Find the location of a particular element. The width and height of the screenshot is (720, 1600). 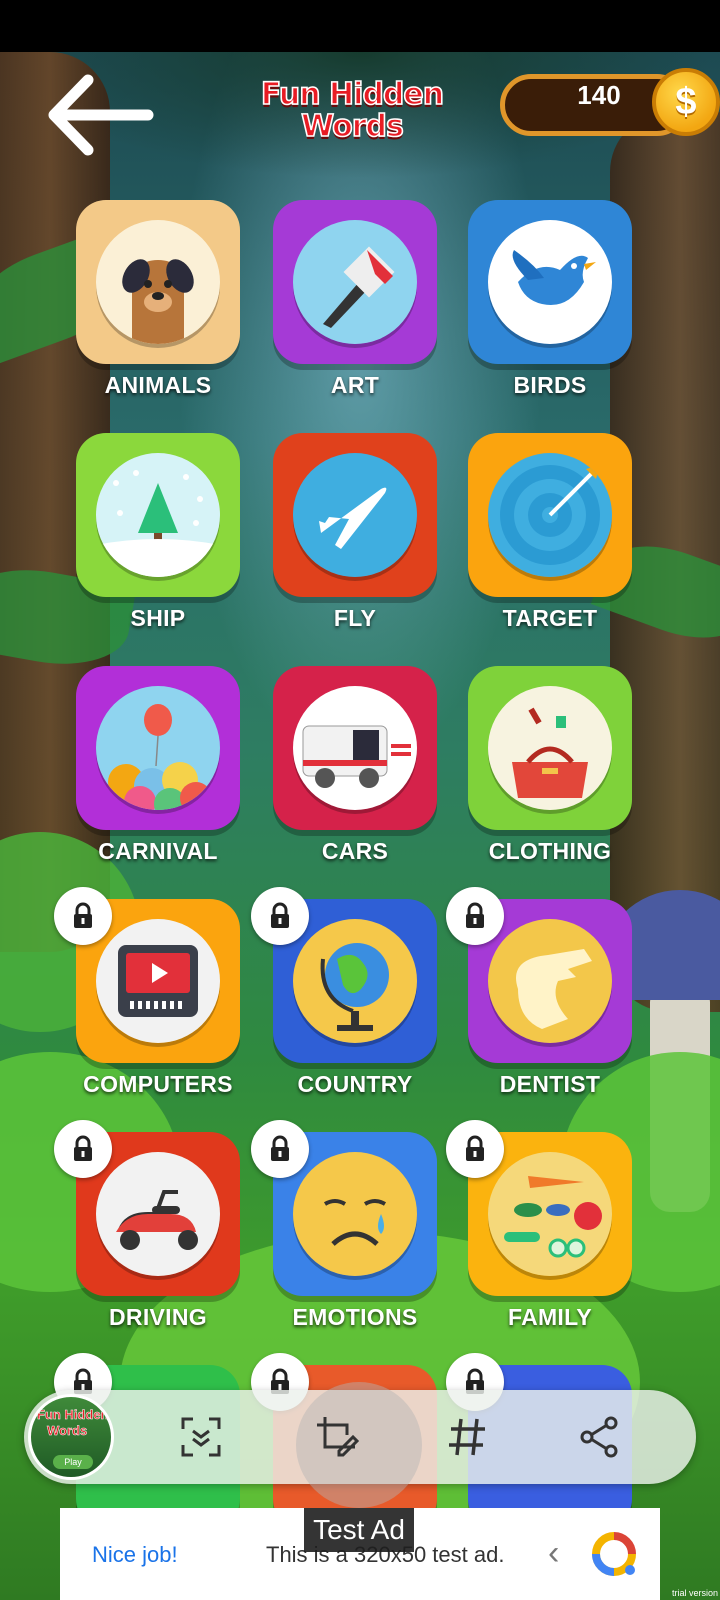

category-label: EMOTIONS is located at coordinates (355, 1317).